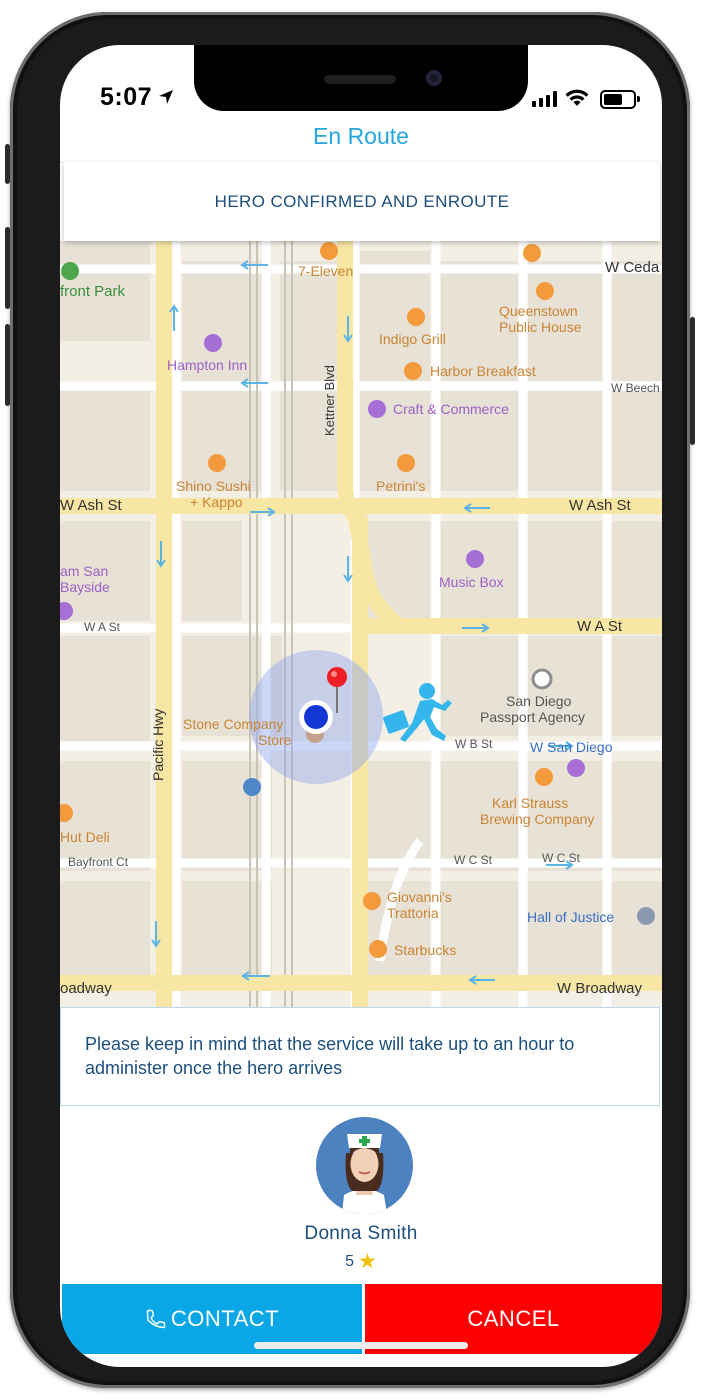  What do you see at coordinates (533, 717) in the screenshot?
I see `map-label-passport-2: Passport Agency` at bounding box center [533, 717].